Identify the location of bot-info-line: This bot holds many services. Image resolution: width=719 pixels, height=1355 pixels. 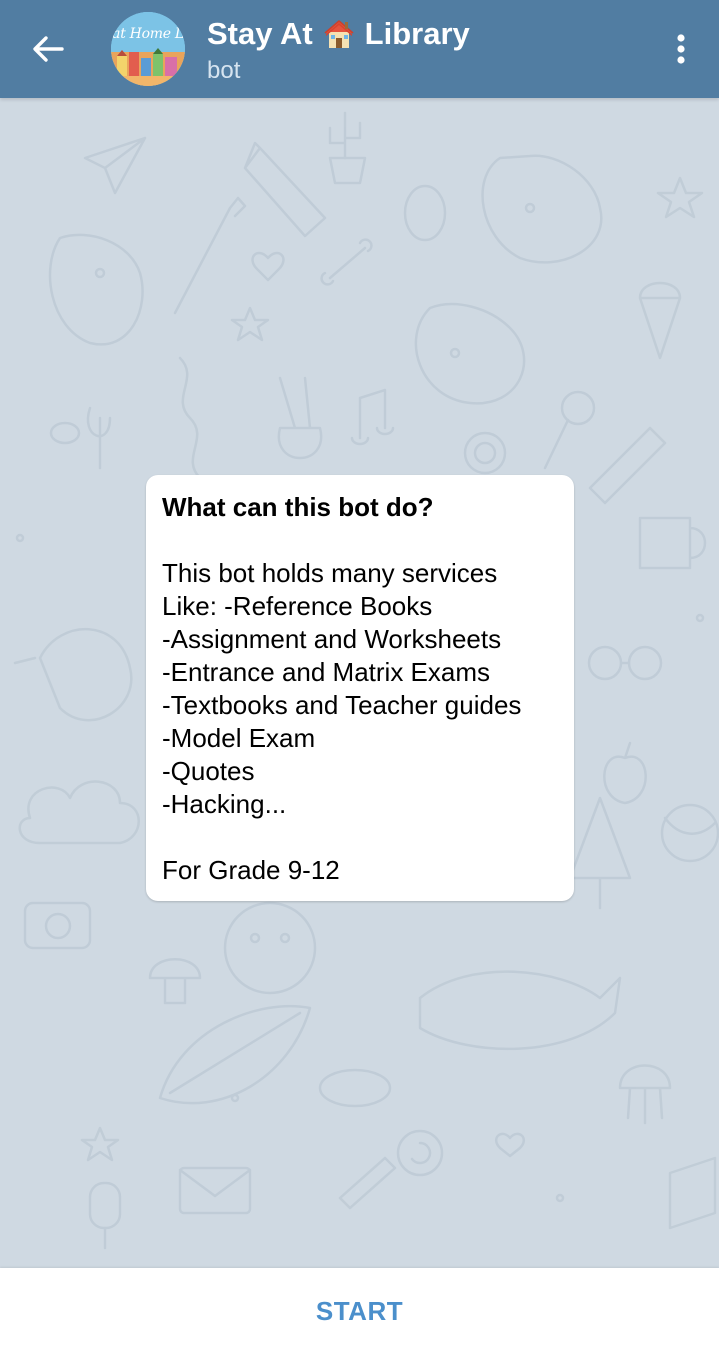
(330, 573).